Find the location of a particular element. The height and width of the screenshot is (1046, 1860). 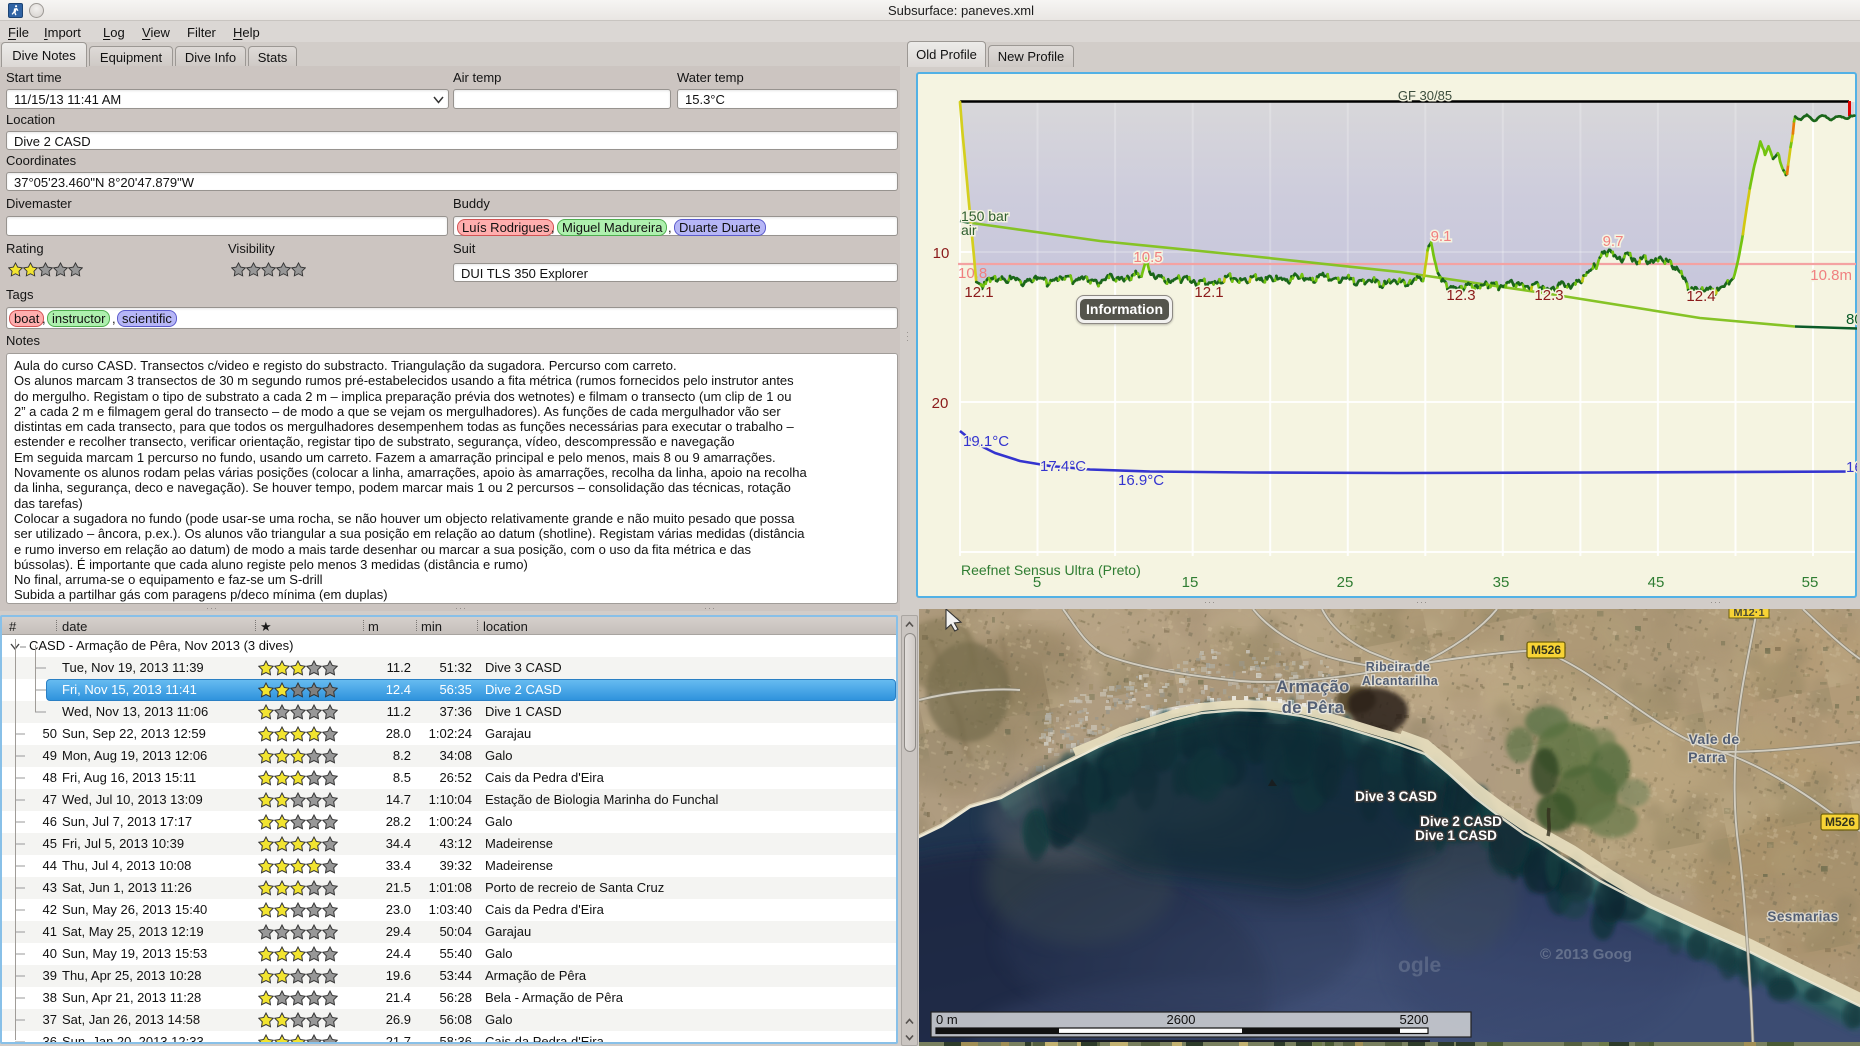

svg-text: © 2013 Goog is located at coordinates (1586, 954).